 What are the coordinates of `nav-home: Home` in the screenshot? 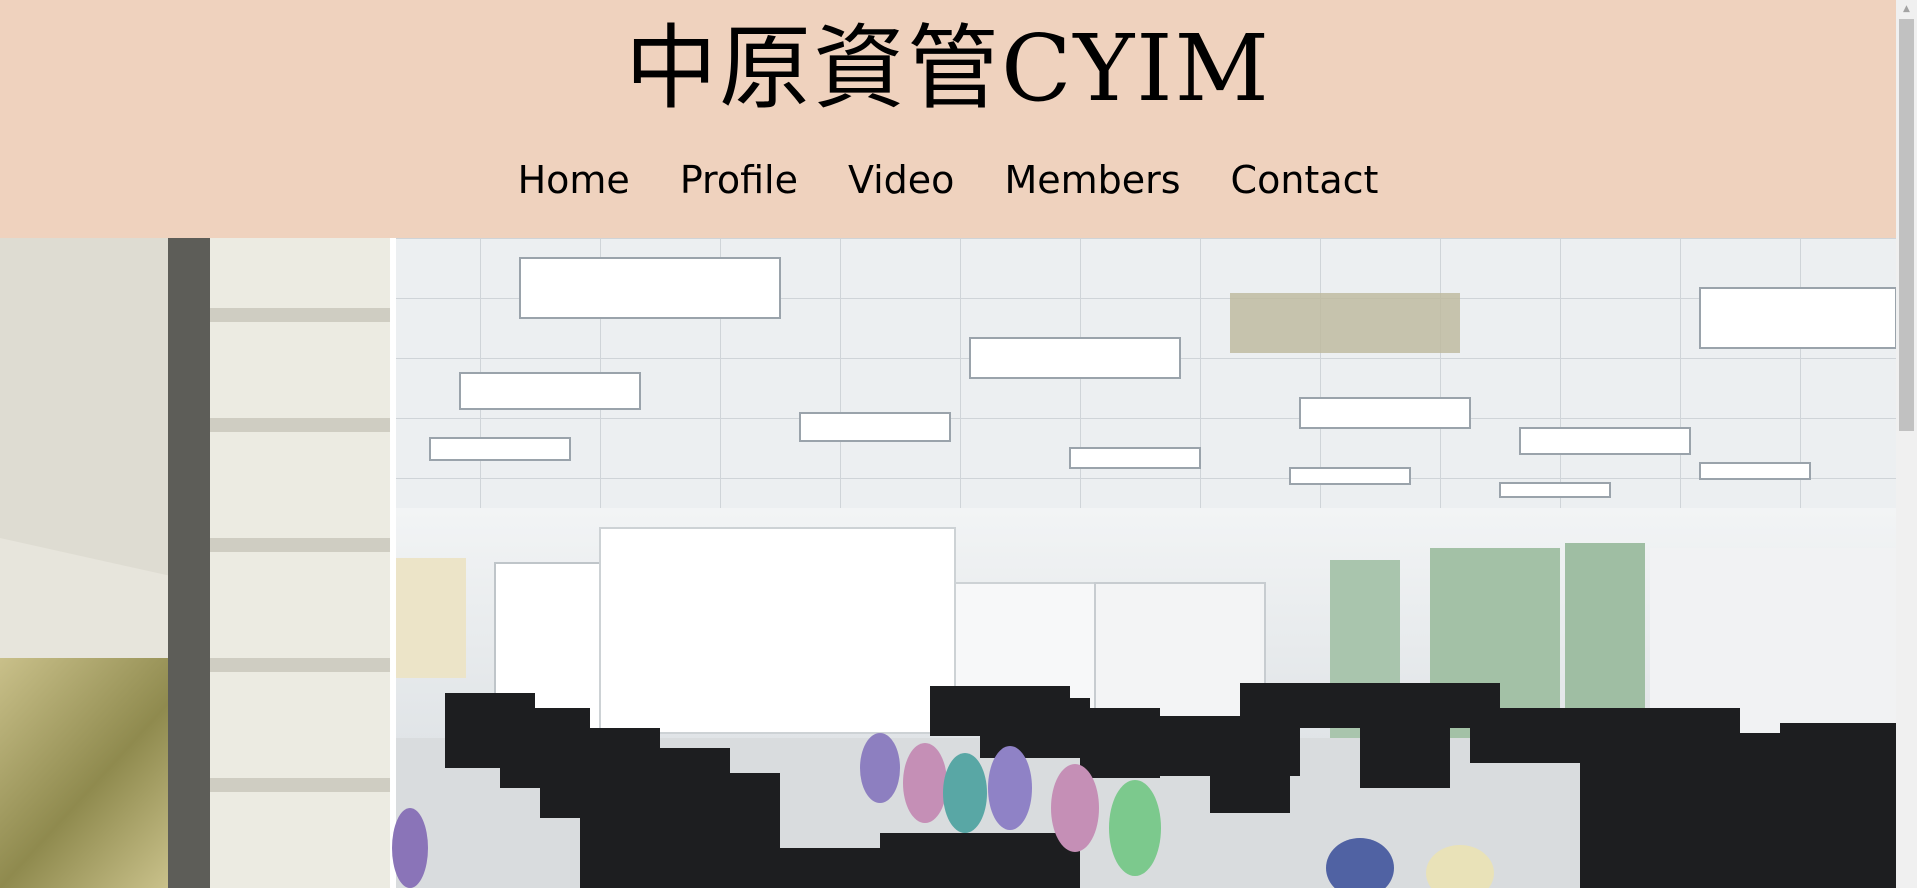 It's located at (574, 180).